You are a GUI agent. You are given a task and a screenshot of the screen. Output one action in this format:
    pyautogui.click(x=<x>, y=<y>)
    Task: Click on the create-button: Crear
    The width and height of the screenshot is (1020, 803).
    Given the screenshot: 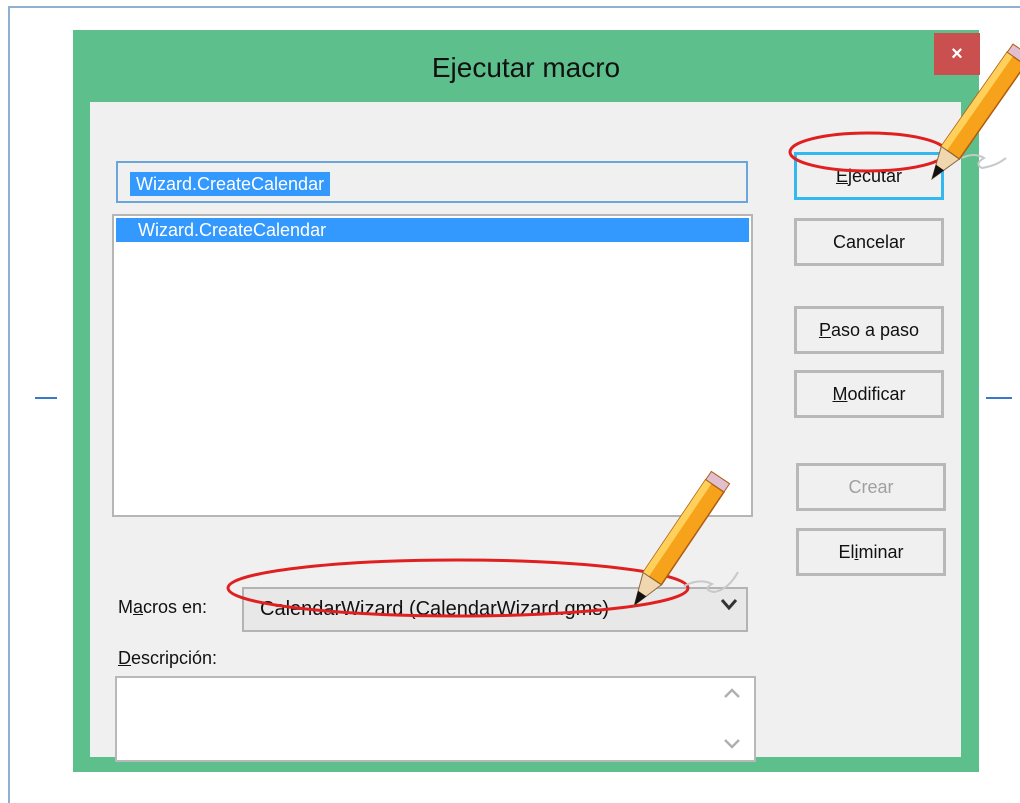 What is the action you would take?
    pyautogui.click(x=871, y=487)
    